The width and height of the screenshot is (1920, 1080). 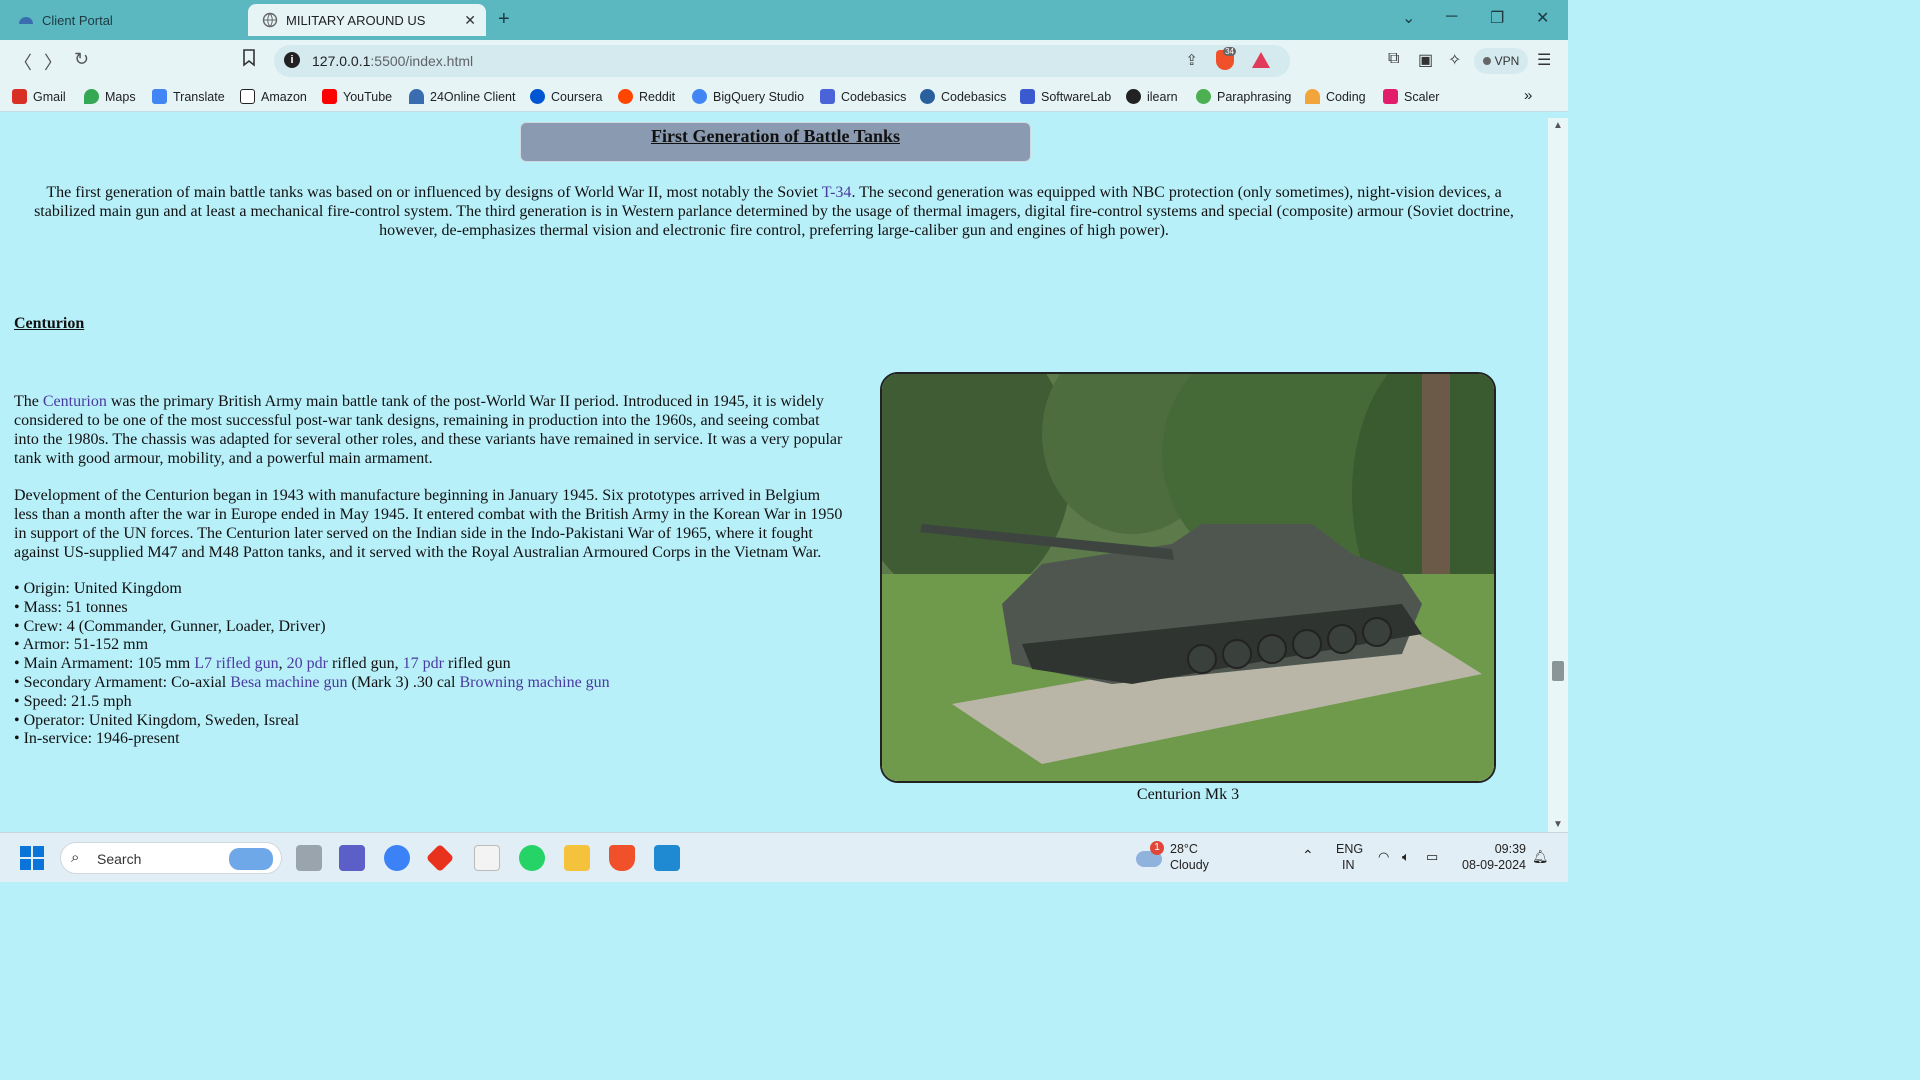 What do you see at coordinates (247, 96) in the screenshot?
I see `amazon-icon` at bounding box center [247, 96].